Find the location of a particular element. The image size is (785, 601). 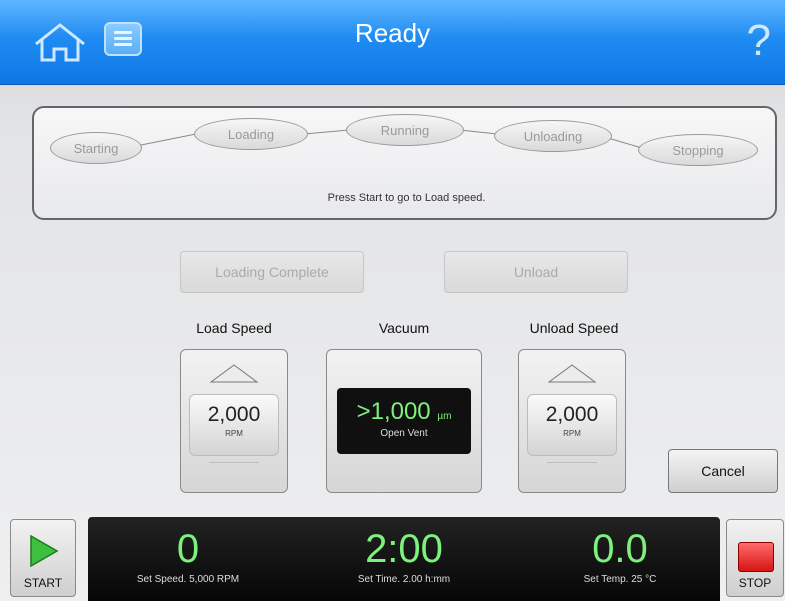

stop-icon is located at coordinates (756, 557).